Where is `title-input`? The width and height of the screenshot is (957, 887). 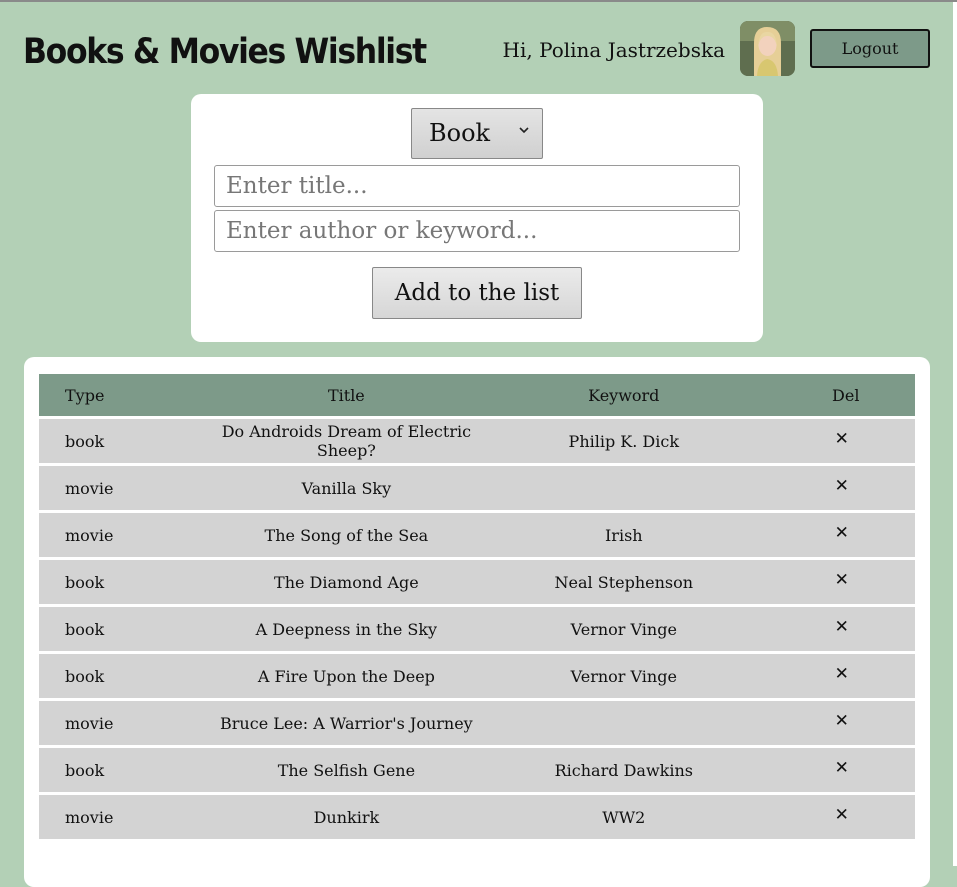 title-input is located at coordinates (477, 186).